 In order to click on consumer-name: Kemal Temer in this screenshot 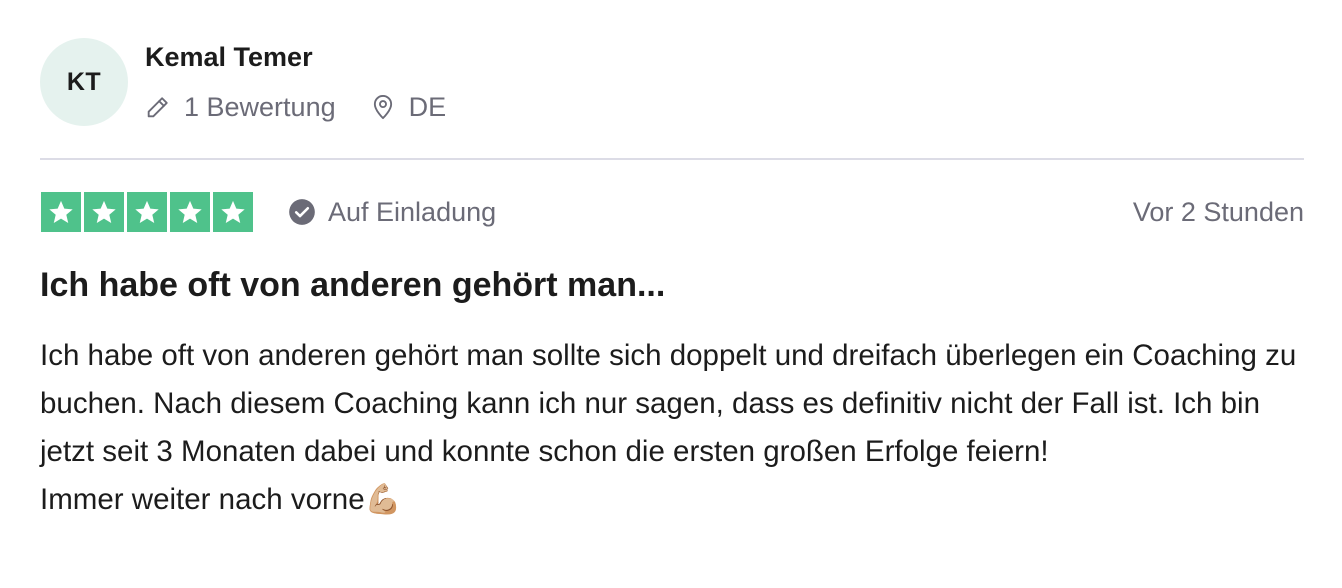, I will do `click(229, 57)`.